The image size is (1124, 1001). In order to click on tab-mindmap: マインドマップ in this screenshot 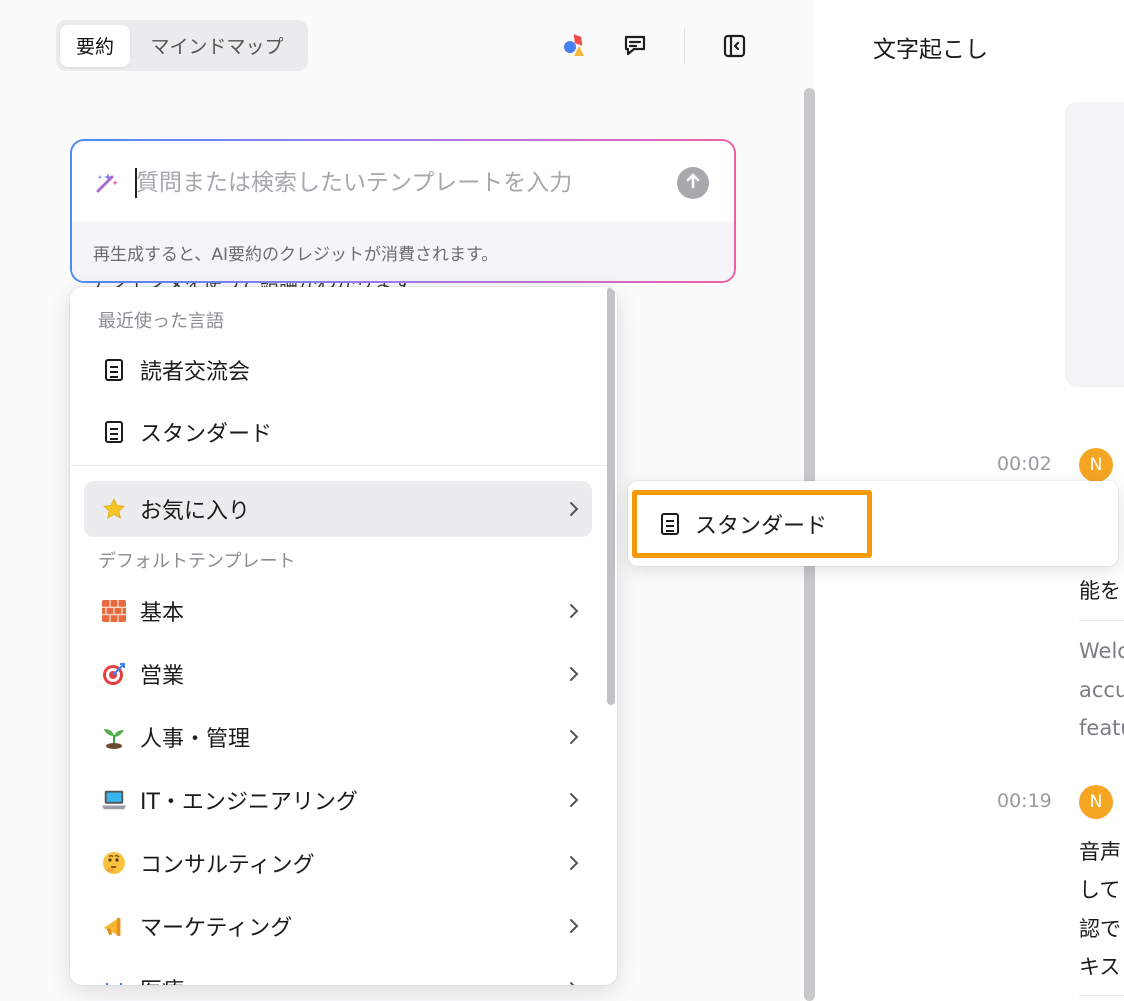, I will do `click(217, 46)`.